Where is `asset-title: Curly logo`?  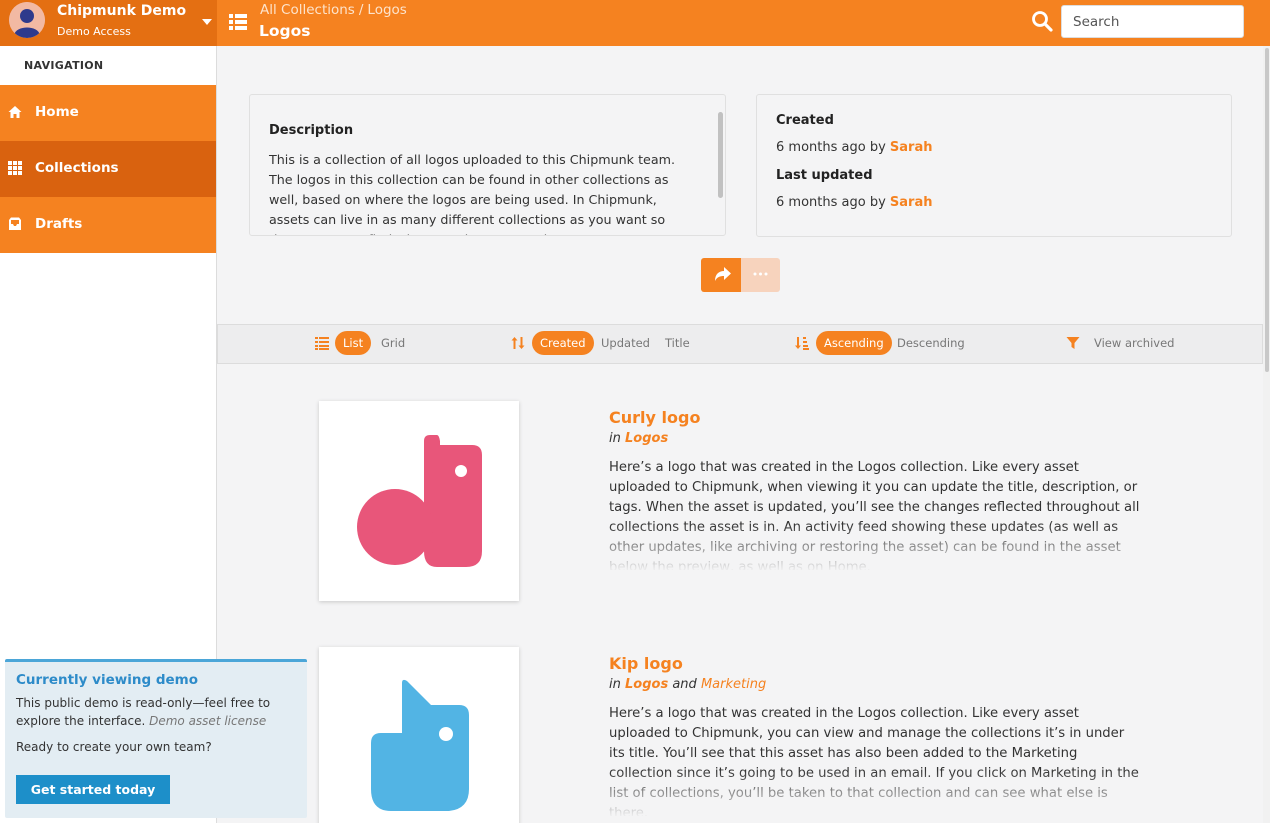
asset-title: Curly logo is located at coordinates (654, 417).